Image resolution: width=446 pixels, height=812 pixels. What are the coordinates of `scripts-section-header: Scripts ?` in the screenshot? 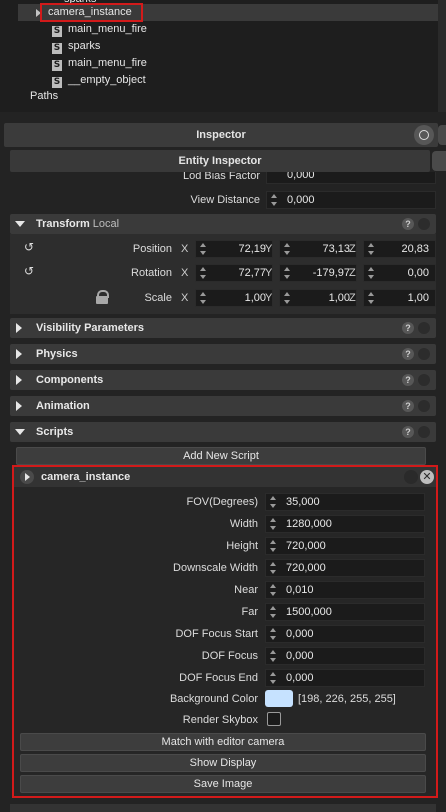 It's located at (223, 432).